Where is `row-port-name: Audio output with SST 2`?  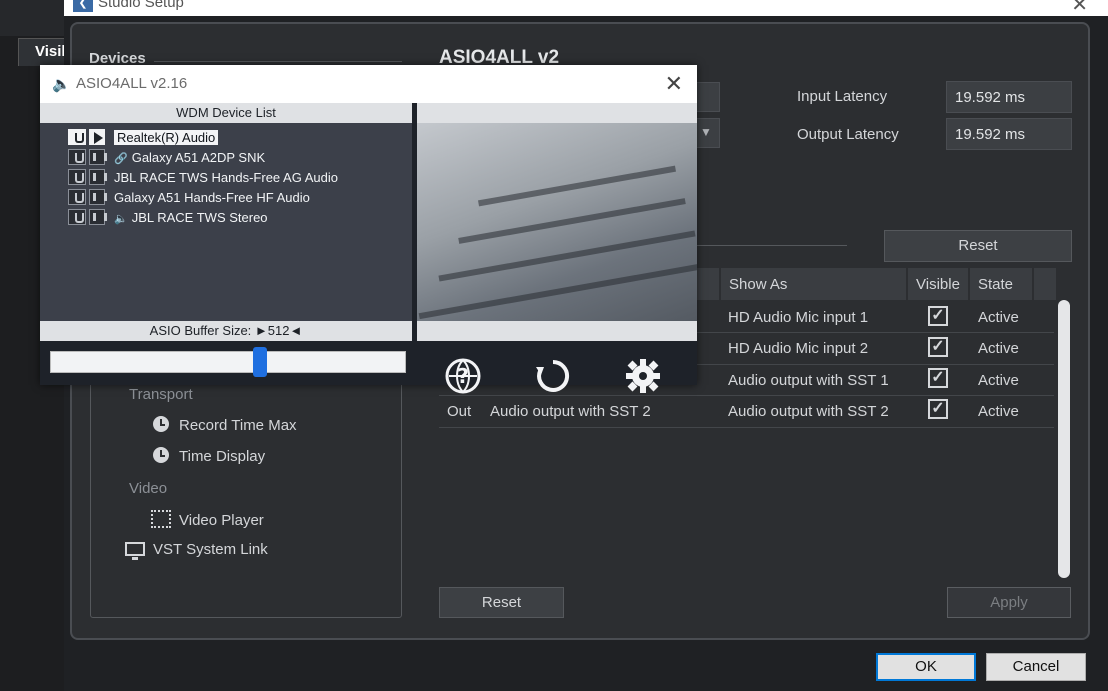
row-port-name: Audio output with SST 2 is located at coordinates (570, 411).